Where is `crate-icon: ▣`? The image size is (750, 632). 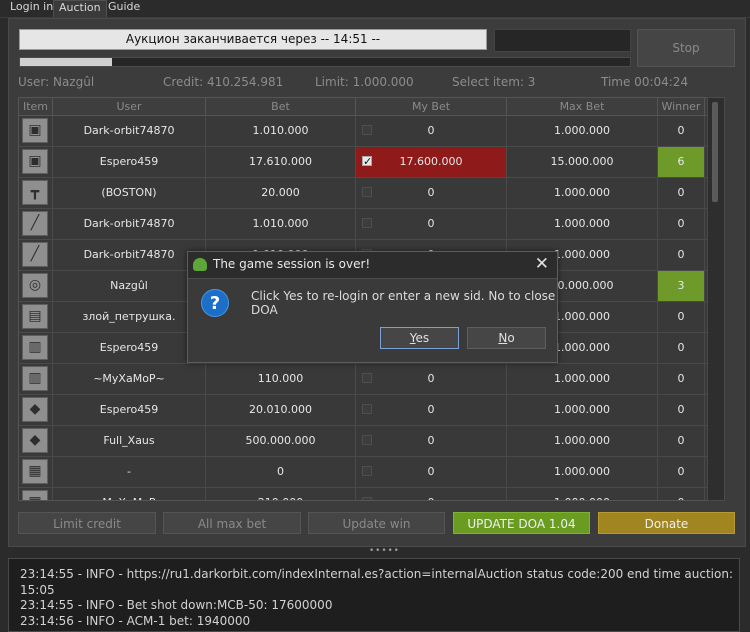
crate-icon: ▣ is located at coordinates (35, 161).